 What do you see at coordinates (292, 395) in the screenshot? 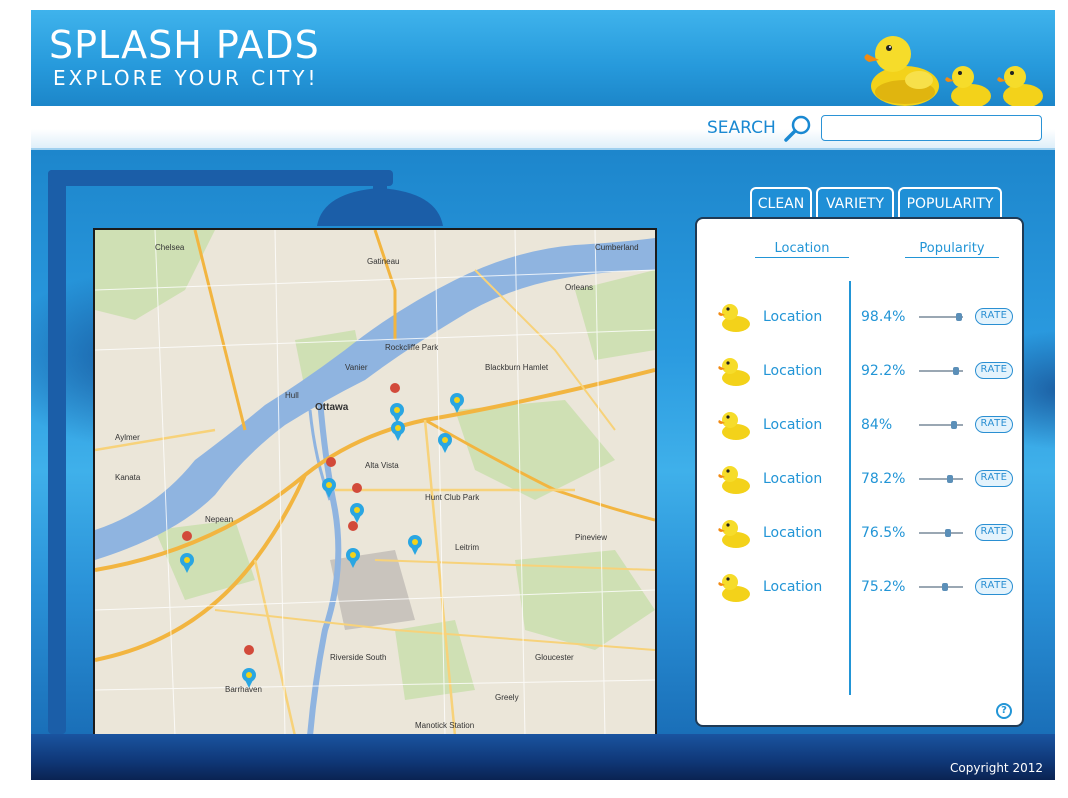
I see `map-label: Hull` at bounding box center [292, 395].